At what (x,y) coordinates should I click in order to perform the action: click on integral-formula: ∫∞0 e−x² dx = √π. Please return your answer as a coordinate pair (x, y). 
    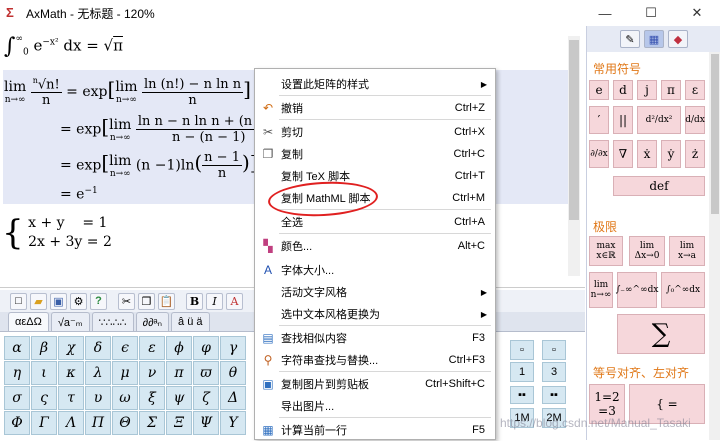
    Looking at the image, I should click on (63, 46).